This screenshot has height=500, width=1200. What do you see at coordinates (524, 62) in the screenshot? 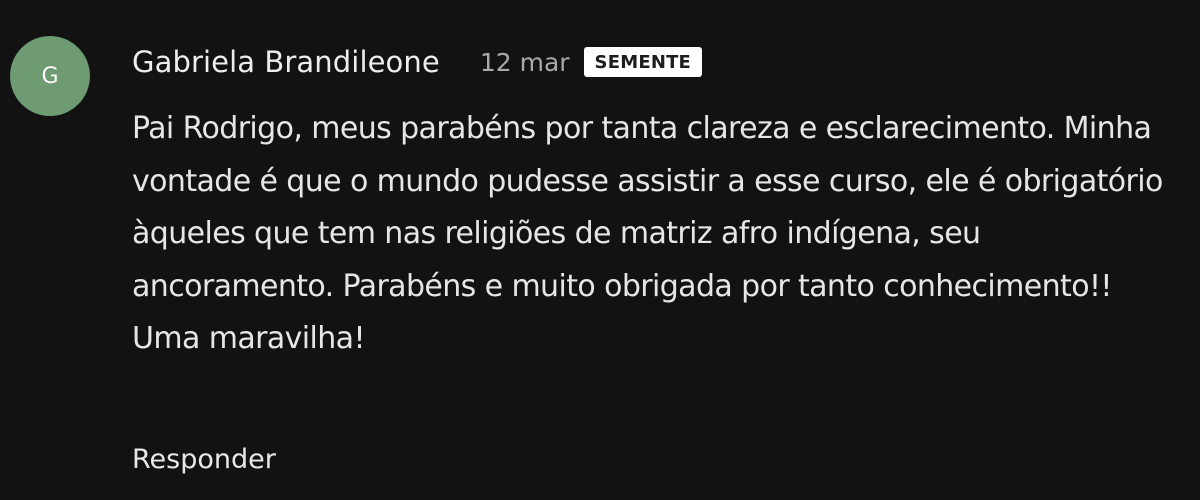
I see `comment-date: 12 mar` at bounding box center [524, 62].